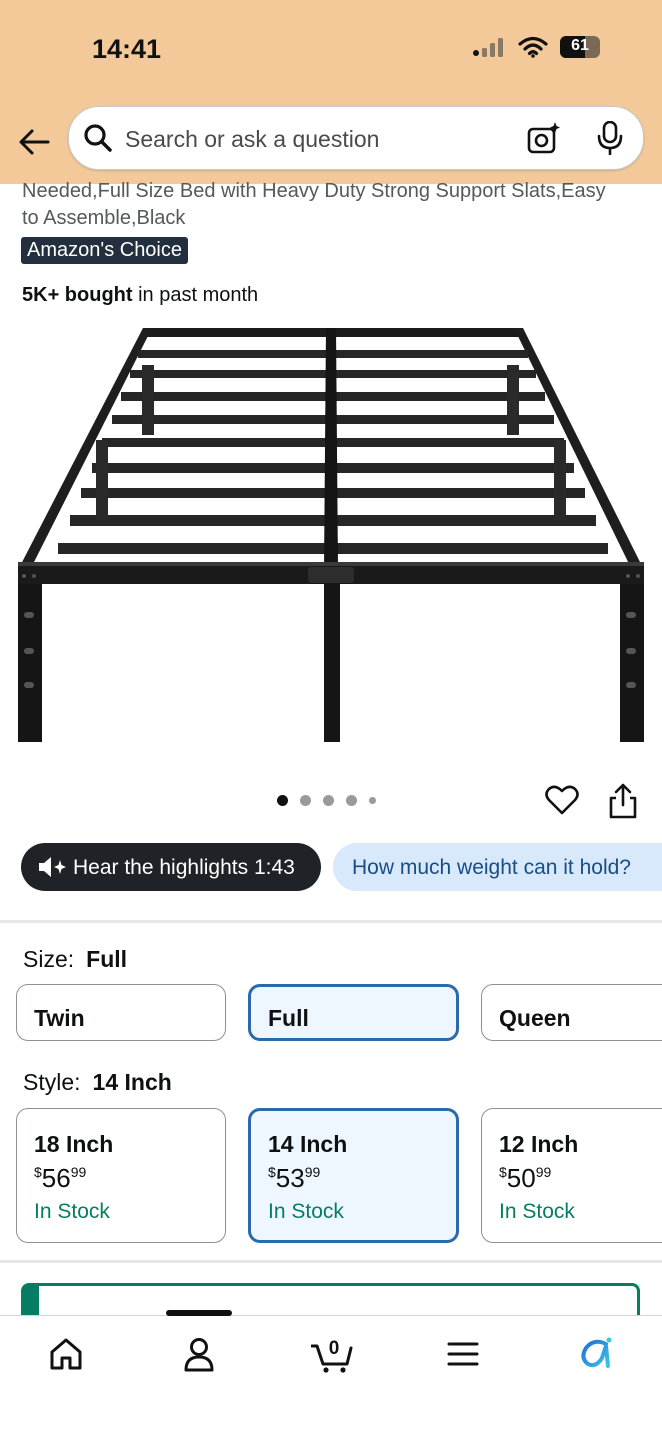 The image size is (662, 1441). Describe the element at coordinates (491, 867) in the screenshot. I see `suggested-question-label: How much weight can it hold?` at that location.